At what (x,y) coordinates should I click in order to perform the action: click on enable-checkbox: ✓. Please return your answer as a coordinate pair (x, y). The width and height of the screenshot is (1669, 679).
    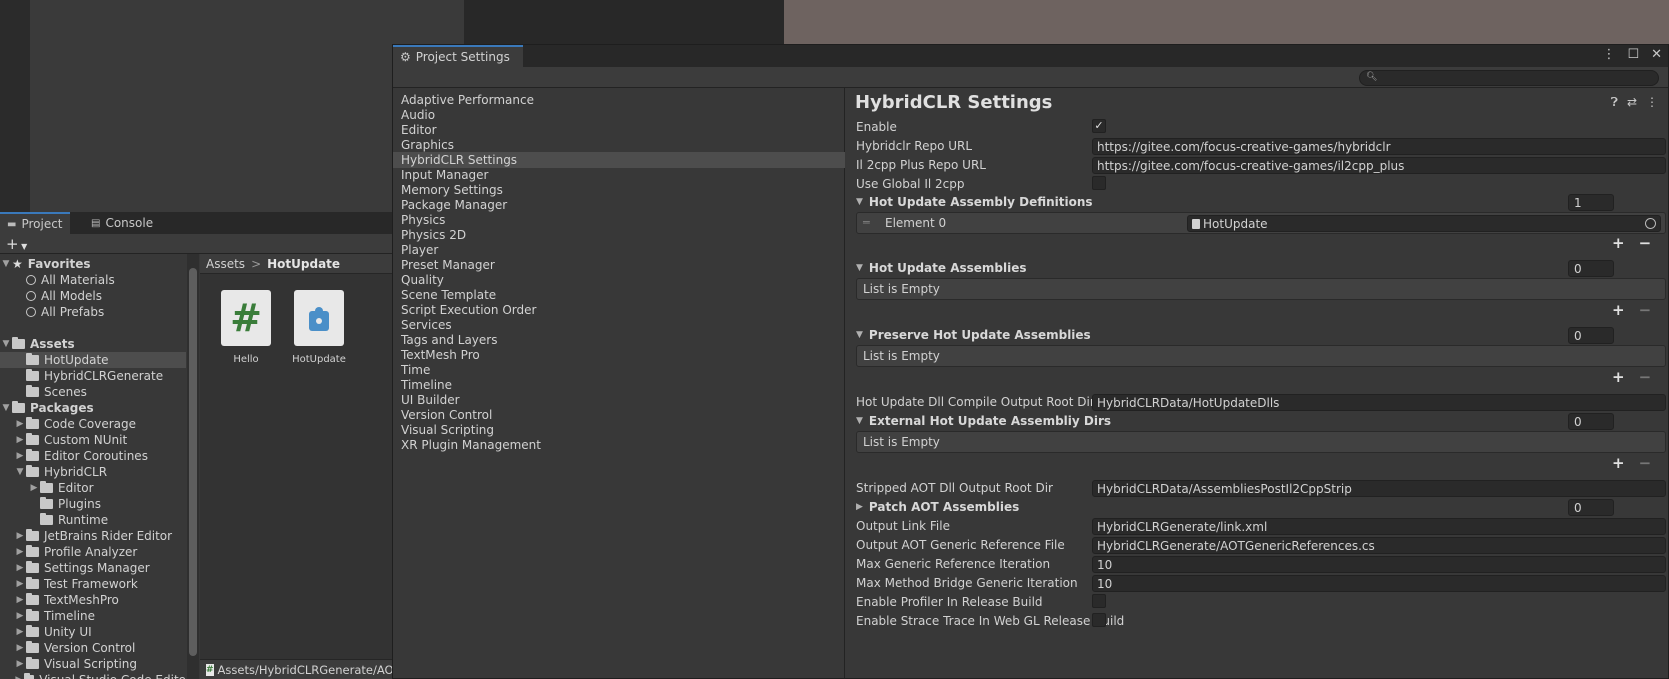
    Looking at the image, I should click on (1099, 126).